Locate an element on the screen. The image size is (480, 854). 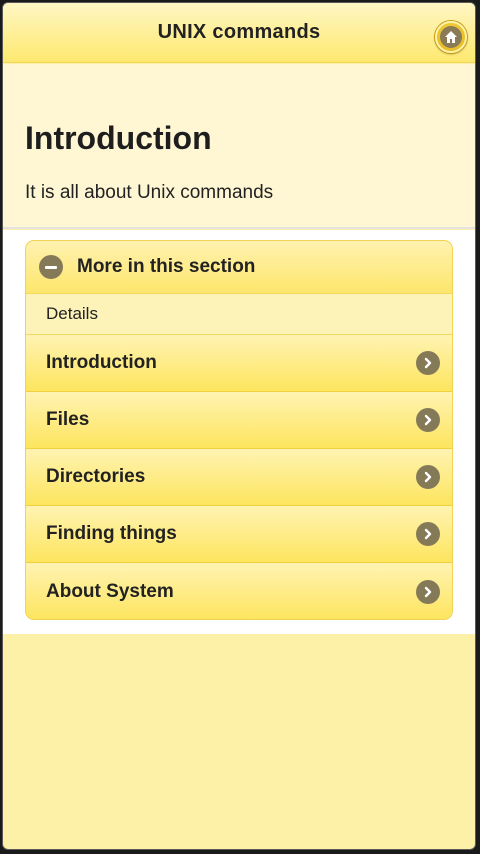
header-bar: UNIX commands is located at coordinates (239, 33).